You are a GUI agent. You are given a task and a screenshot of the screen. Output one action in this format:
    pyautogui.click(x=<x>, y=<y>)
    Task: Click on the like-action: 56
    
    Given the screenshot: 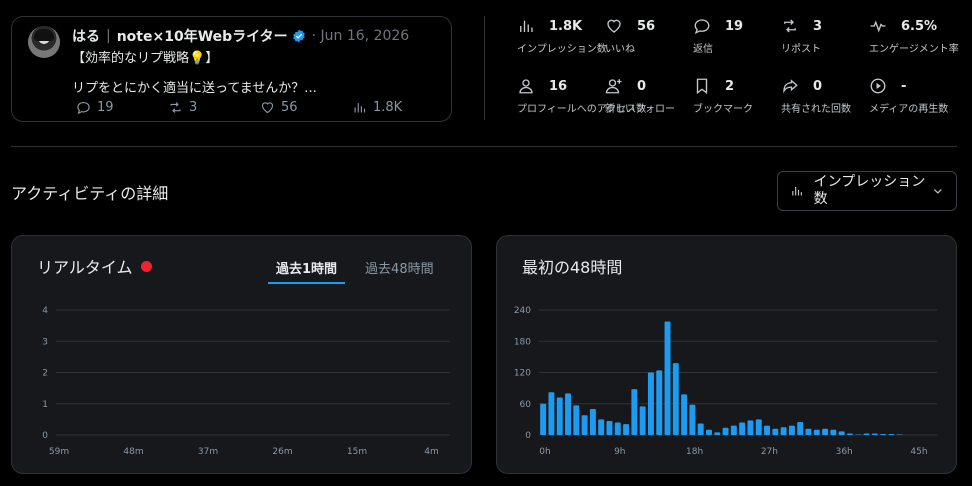 What is the action you would take?
    pyautogui.click(x=306, y=107)
    